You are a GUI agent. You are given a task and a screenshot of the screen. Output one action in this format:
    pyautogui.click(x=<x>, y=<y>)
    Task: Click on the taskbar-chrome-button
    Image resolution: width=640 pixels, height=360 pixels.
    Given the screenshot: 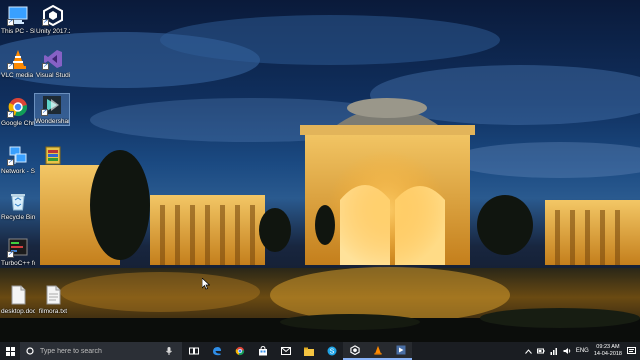 What is the action you would take?
    pyautogui.click(x=239, y=351)
    